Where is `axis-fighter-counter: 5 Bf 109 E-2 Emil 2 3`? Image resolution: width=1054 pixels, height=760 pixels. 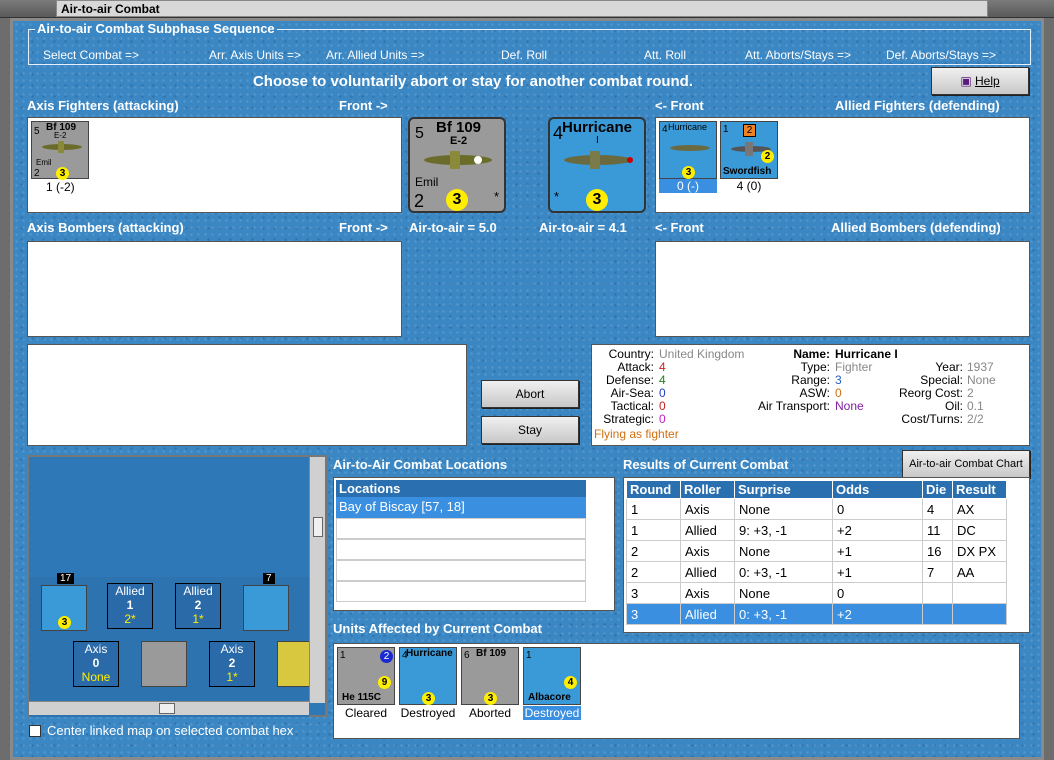 axis-fighter-counter: 5 Bf 109 E-2 Emil 2 3 is located at coordinates (60, 150).